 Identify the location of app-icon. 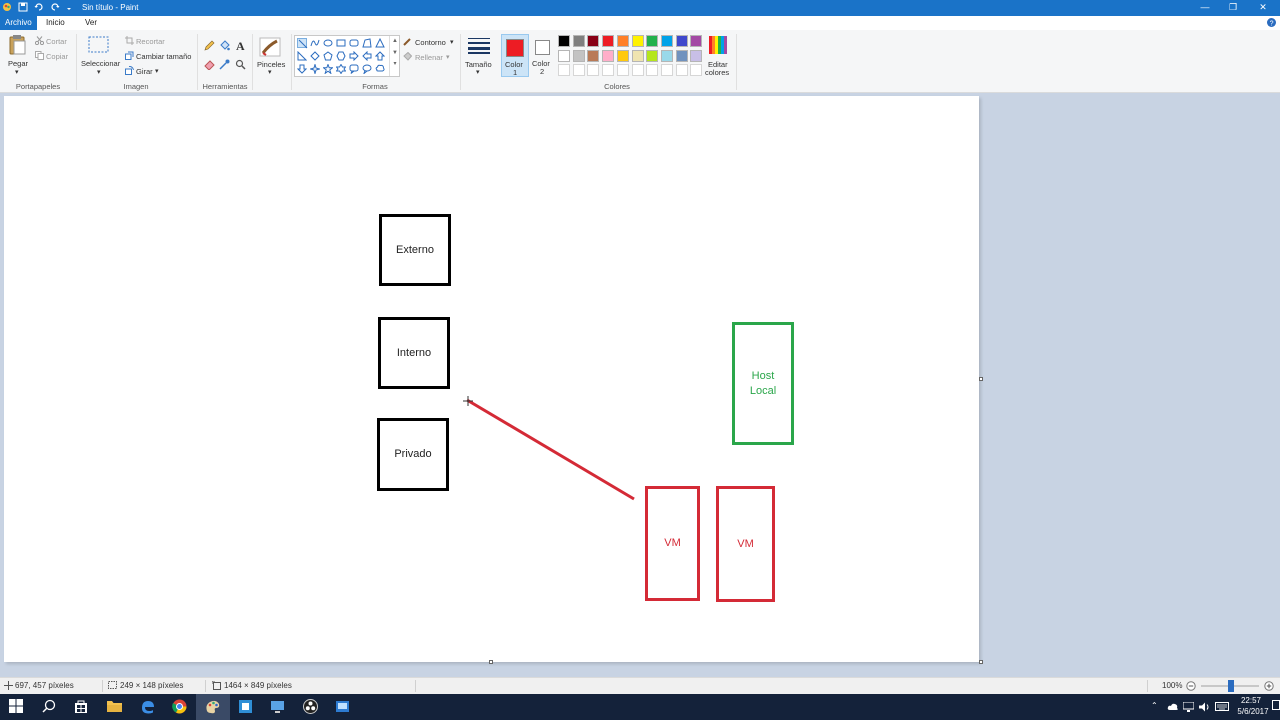
(246, 707).